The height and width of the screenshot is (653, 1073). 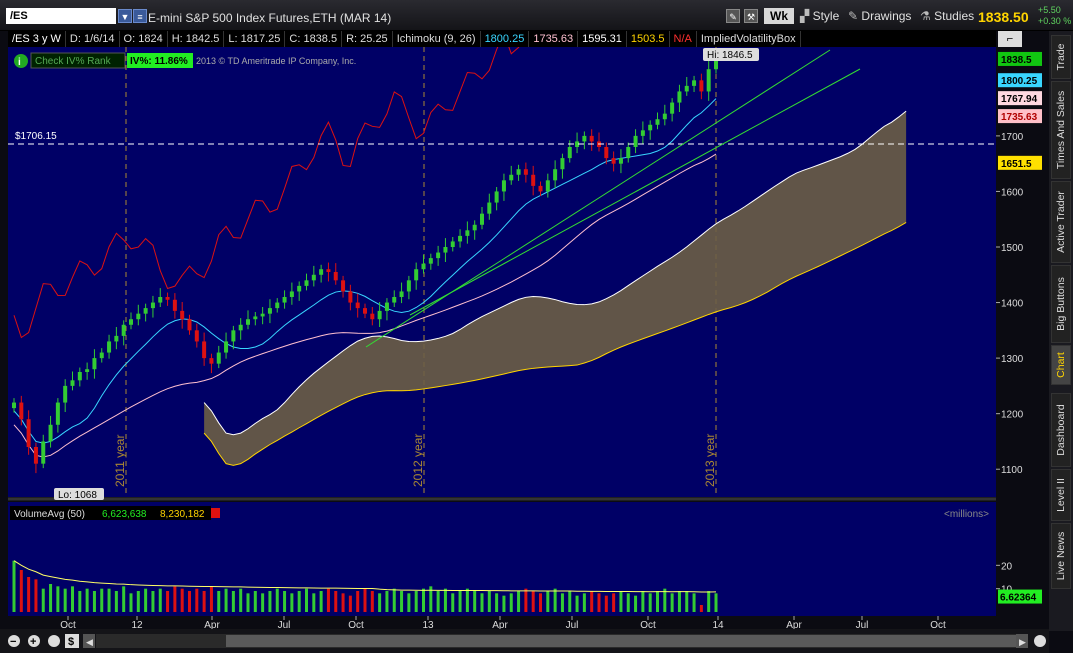 What do you see at coordinates (730, 55) in the screenshot?
I see `hi-label: Hi: 1846.5` at bounding box center [730, 55].